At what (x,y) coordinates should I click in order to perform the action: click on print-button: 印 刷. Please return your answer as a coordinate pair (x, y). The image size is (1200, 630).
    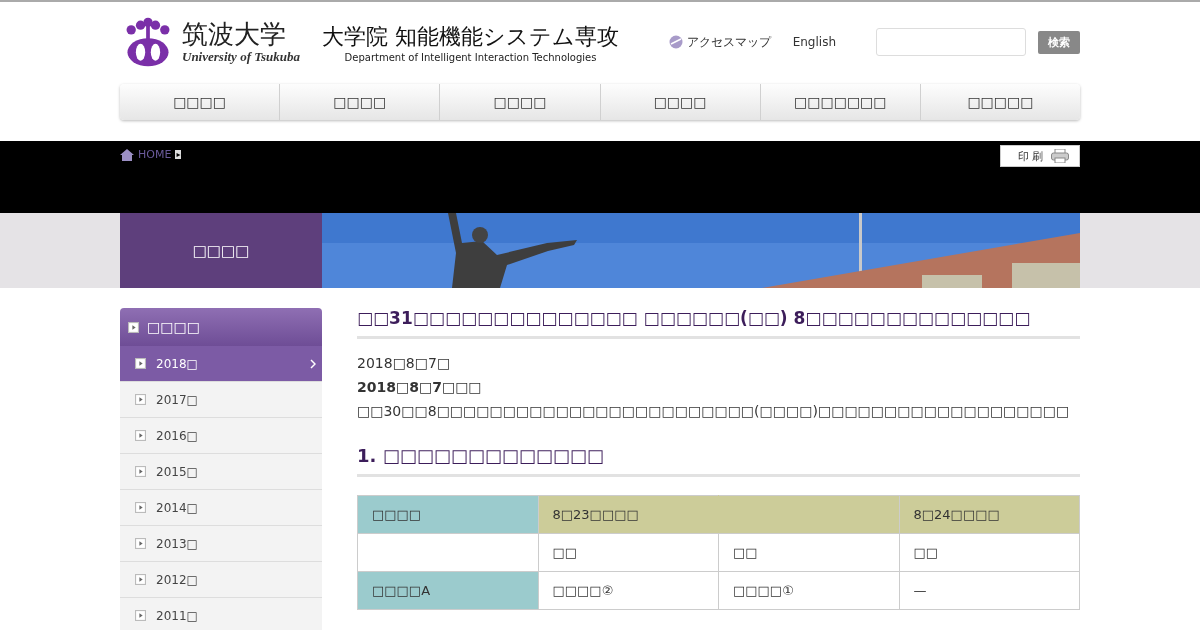
    Looking at the image, I should click on (1040, 156).